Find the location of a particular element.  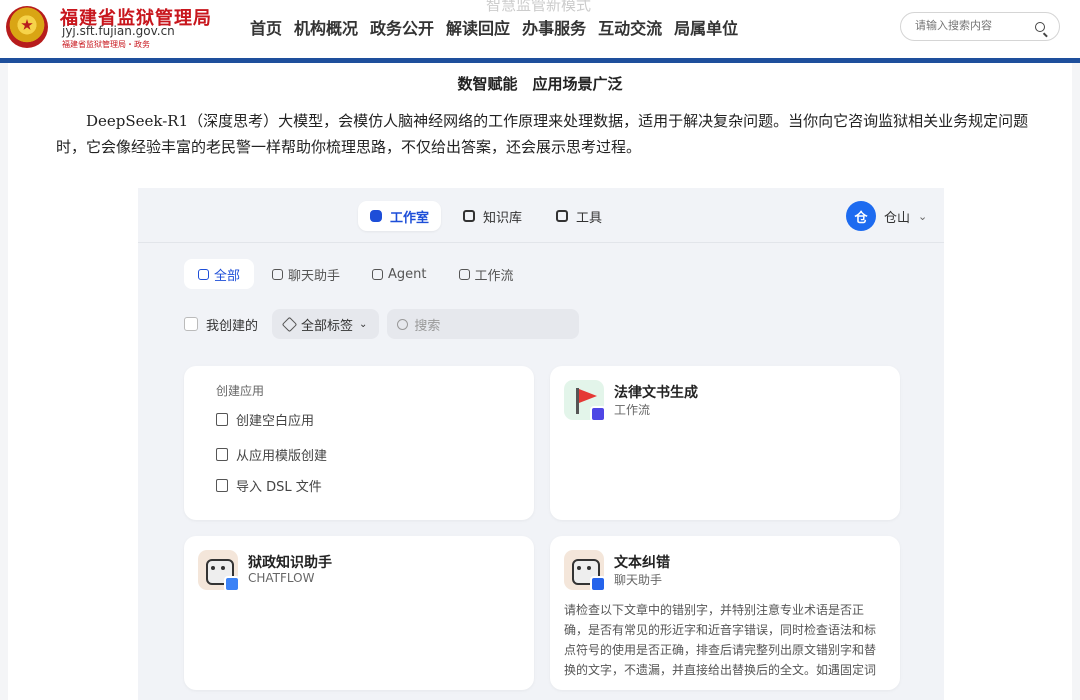

filter-agent-label: Agent is located at coordinates (407, 274).